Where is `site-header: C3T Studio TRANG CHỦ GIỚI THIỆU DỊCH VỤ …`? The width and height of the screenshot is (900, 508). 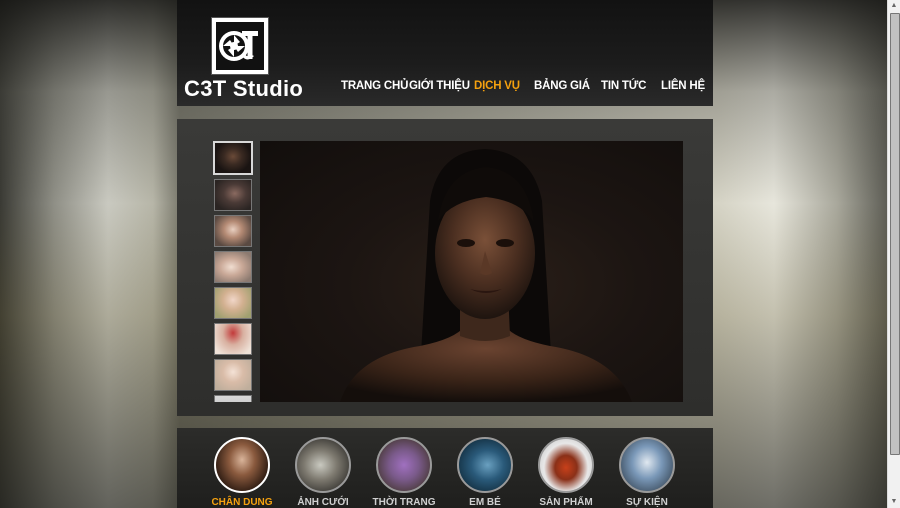 site-header: C3T Studio TRANG CHỦ GIỚI THIỆU DỊCH VỤ … is located at coordinates (445, 53).